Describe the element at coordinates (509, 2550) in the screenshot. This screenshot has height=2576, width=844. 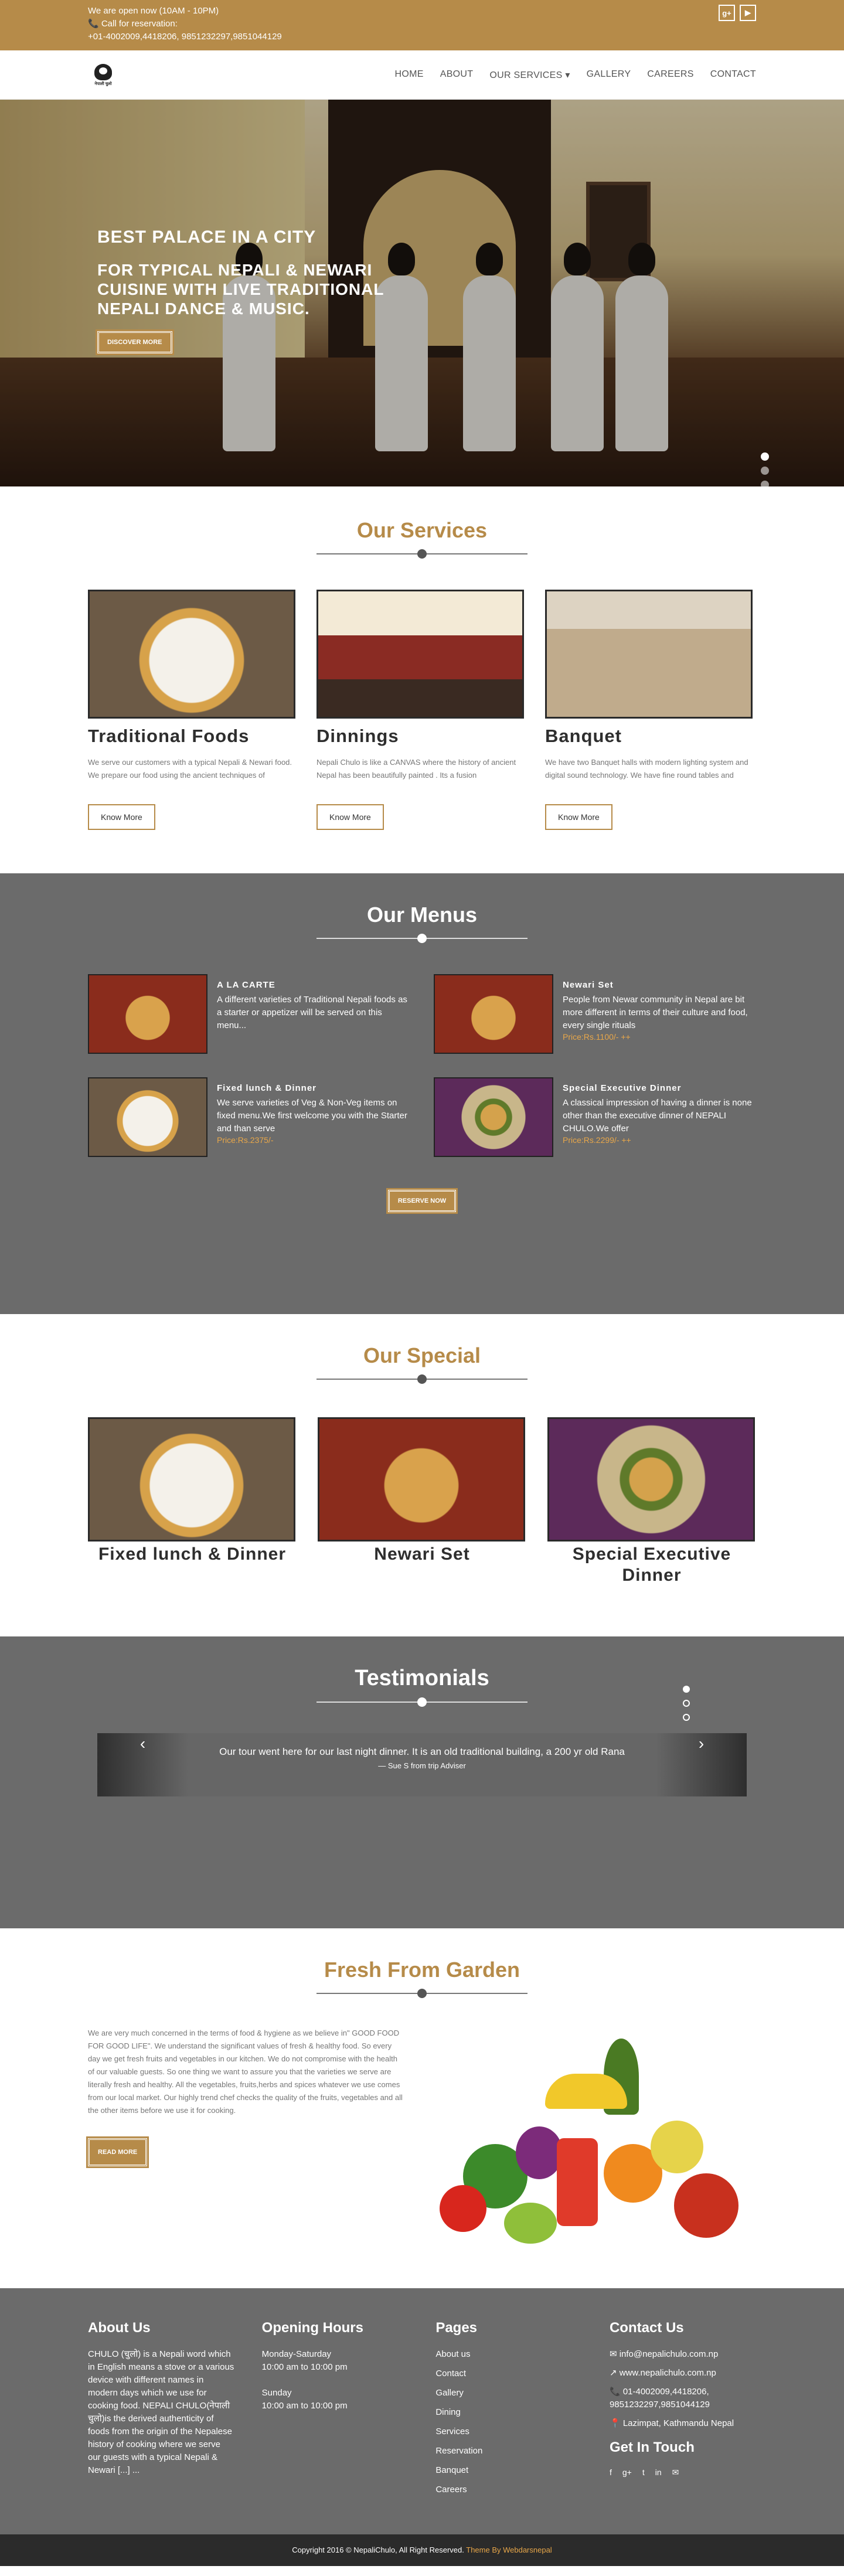
I see `theme-credit-link: Theme By Webdarsnepal` at that location.